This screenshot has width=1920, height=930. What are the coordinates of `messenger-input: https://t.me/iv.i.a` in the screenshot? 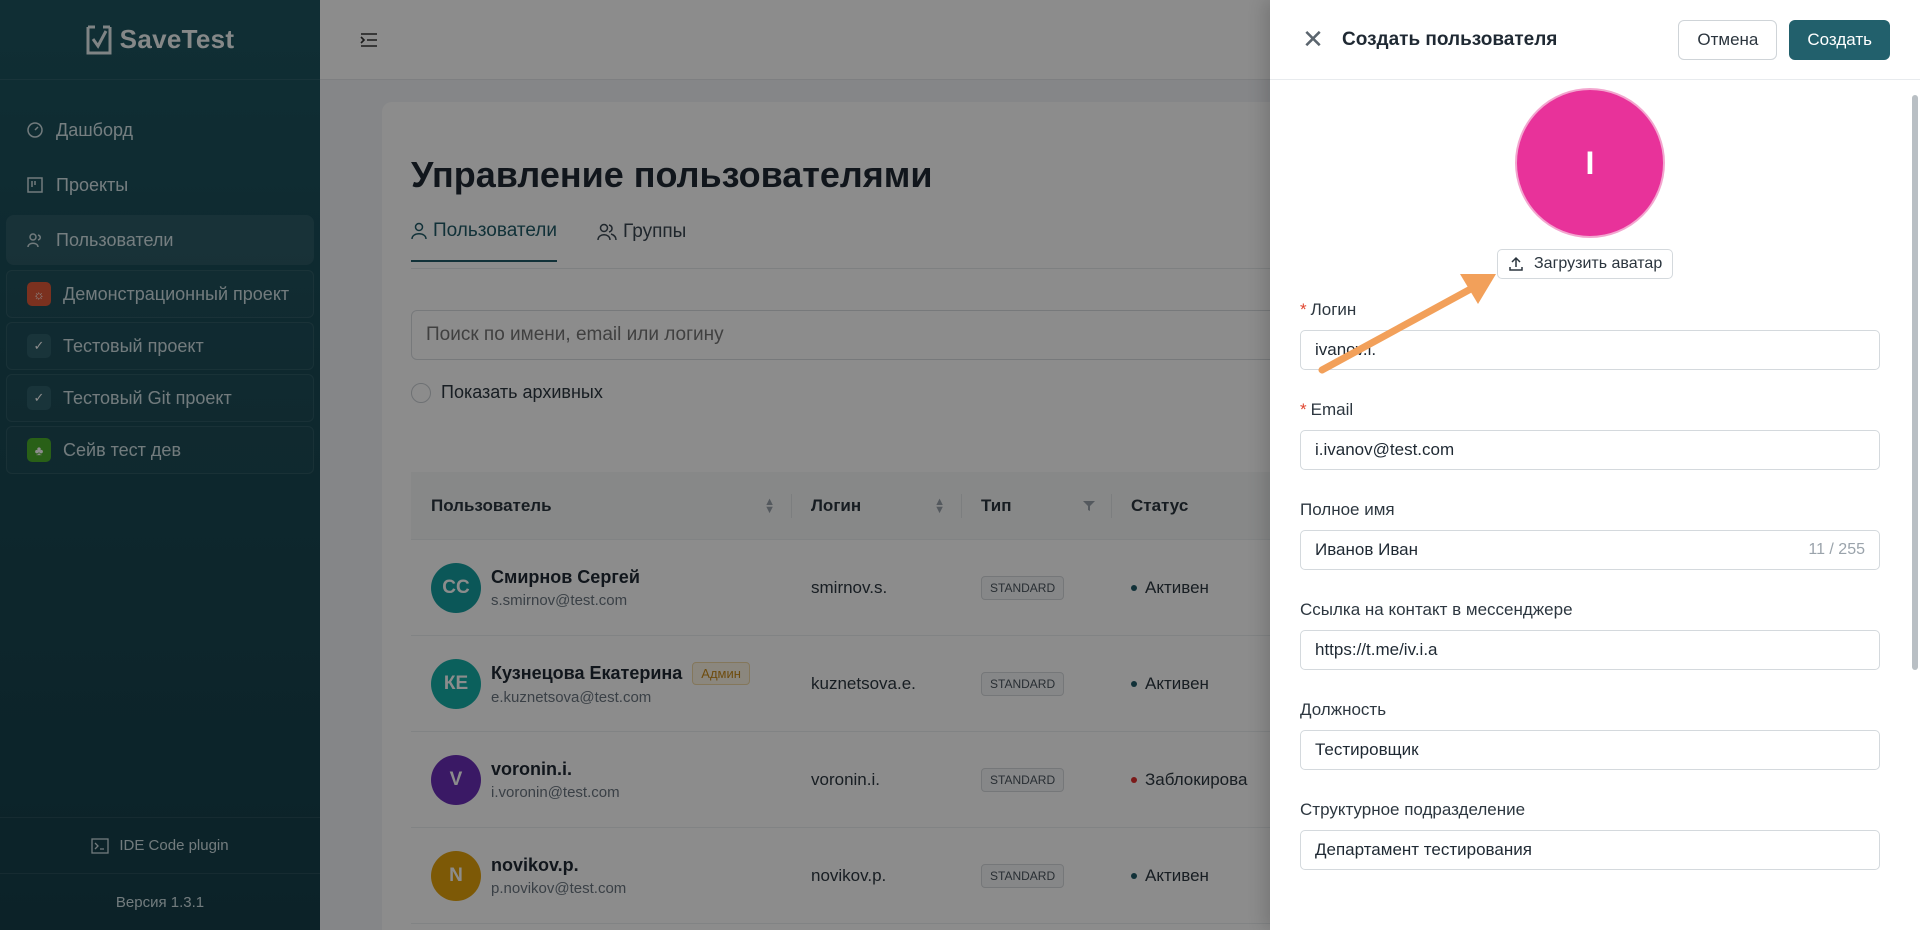 It's located at (1590, 650).